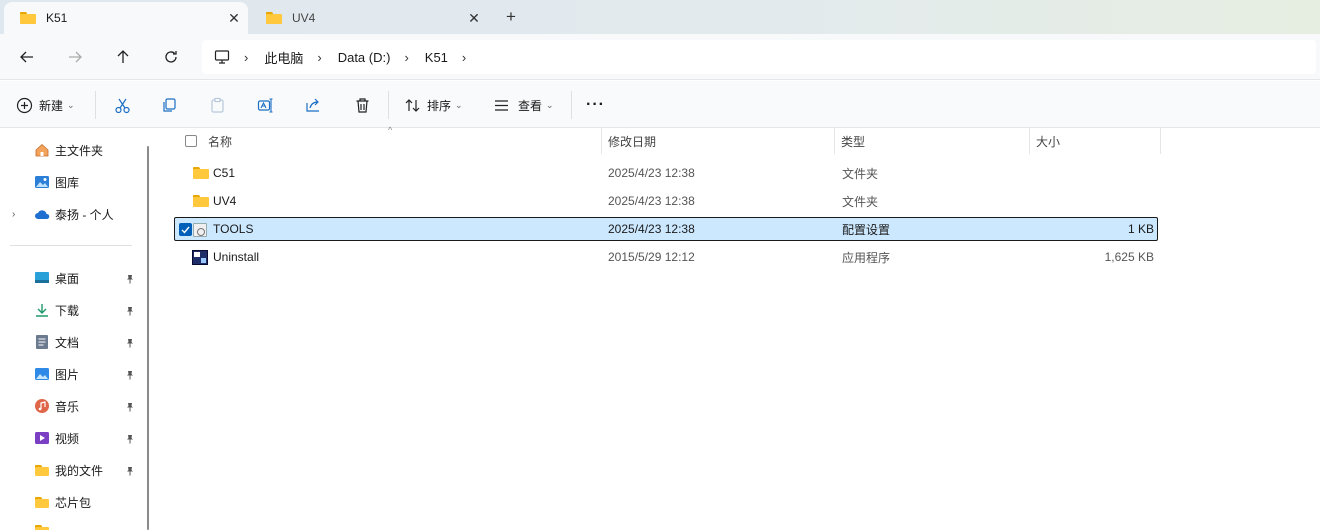  I want to click on trash-icon, so click(362, 105).